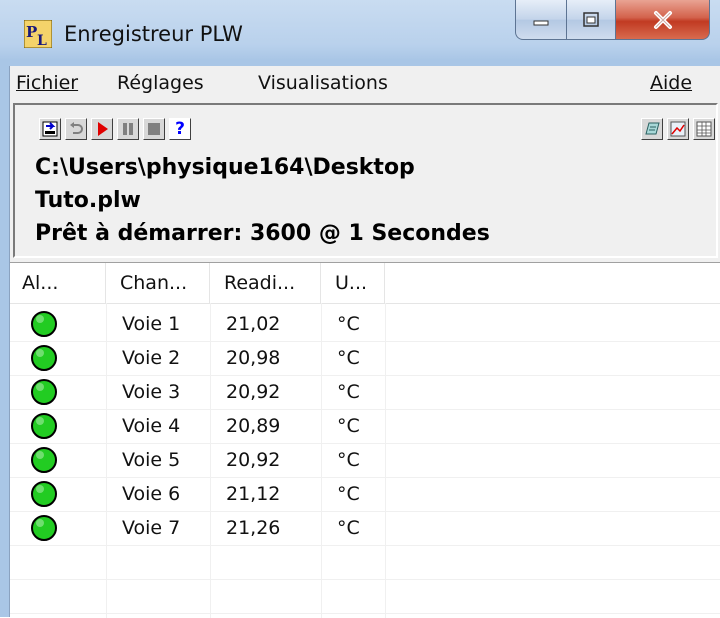 This screenshot has height=618, width=720. Describe the element at coordinates (253, 426) in the screenshot. I see `channel-reading: 20,89` at that location.